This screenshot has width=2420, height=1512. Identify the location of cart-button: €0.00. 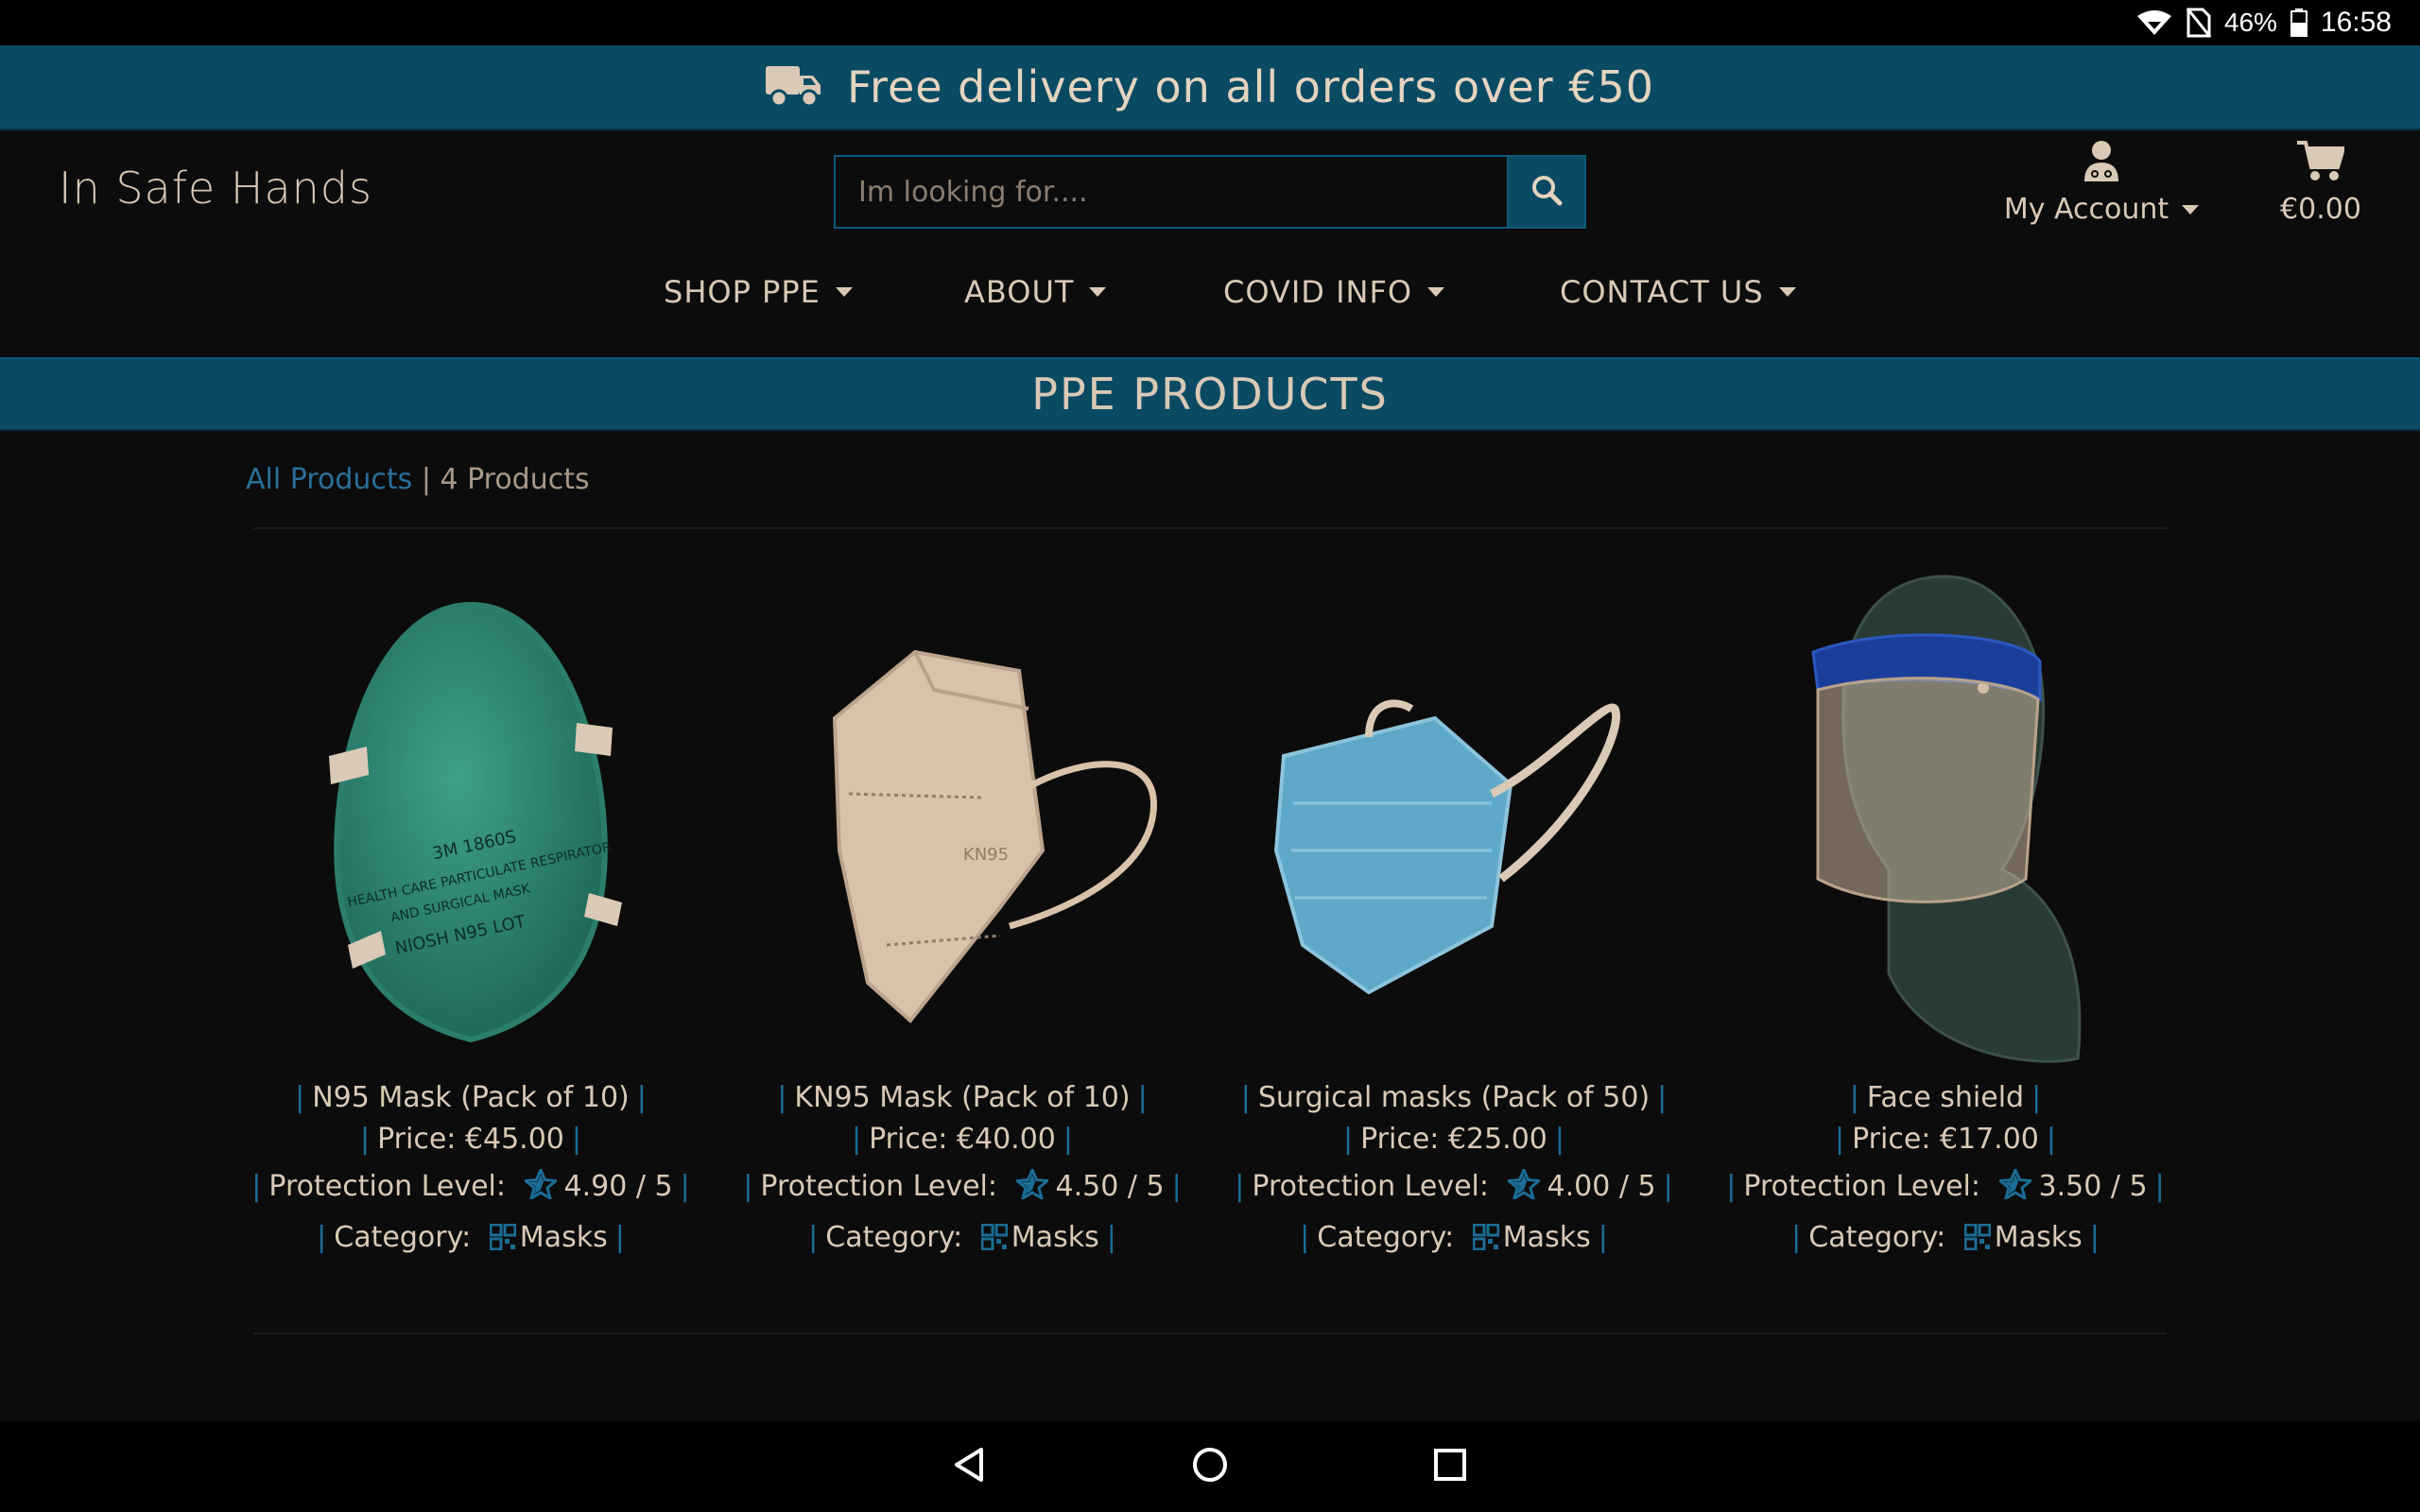
(2321, 183).